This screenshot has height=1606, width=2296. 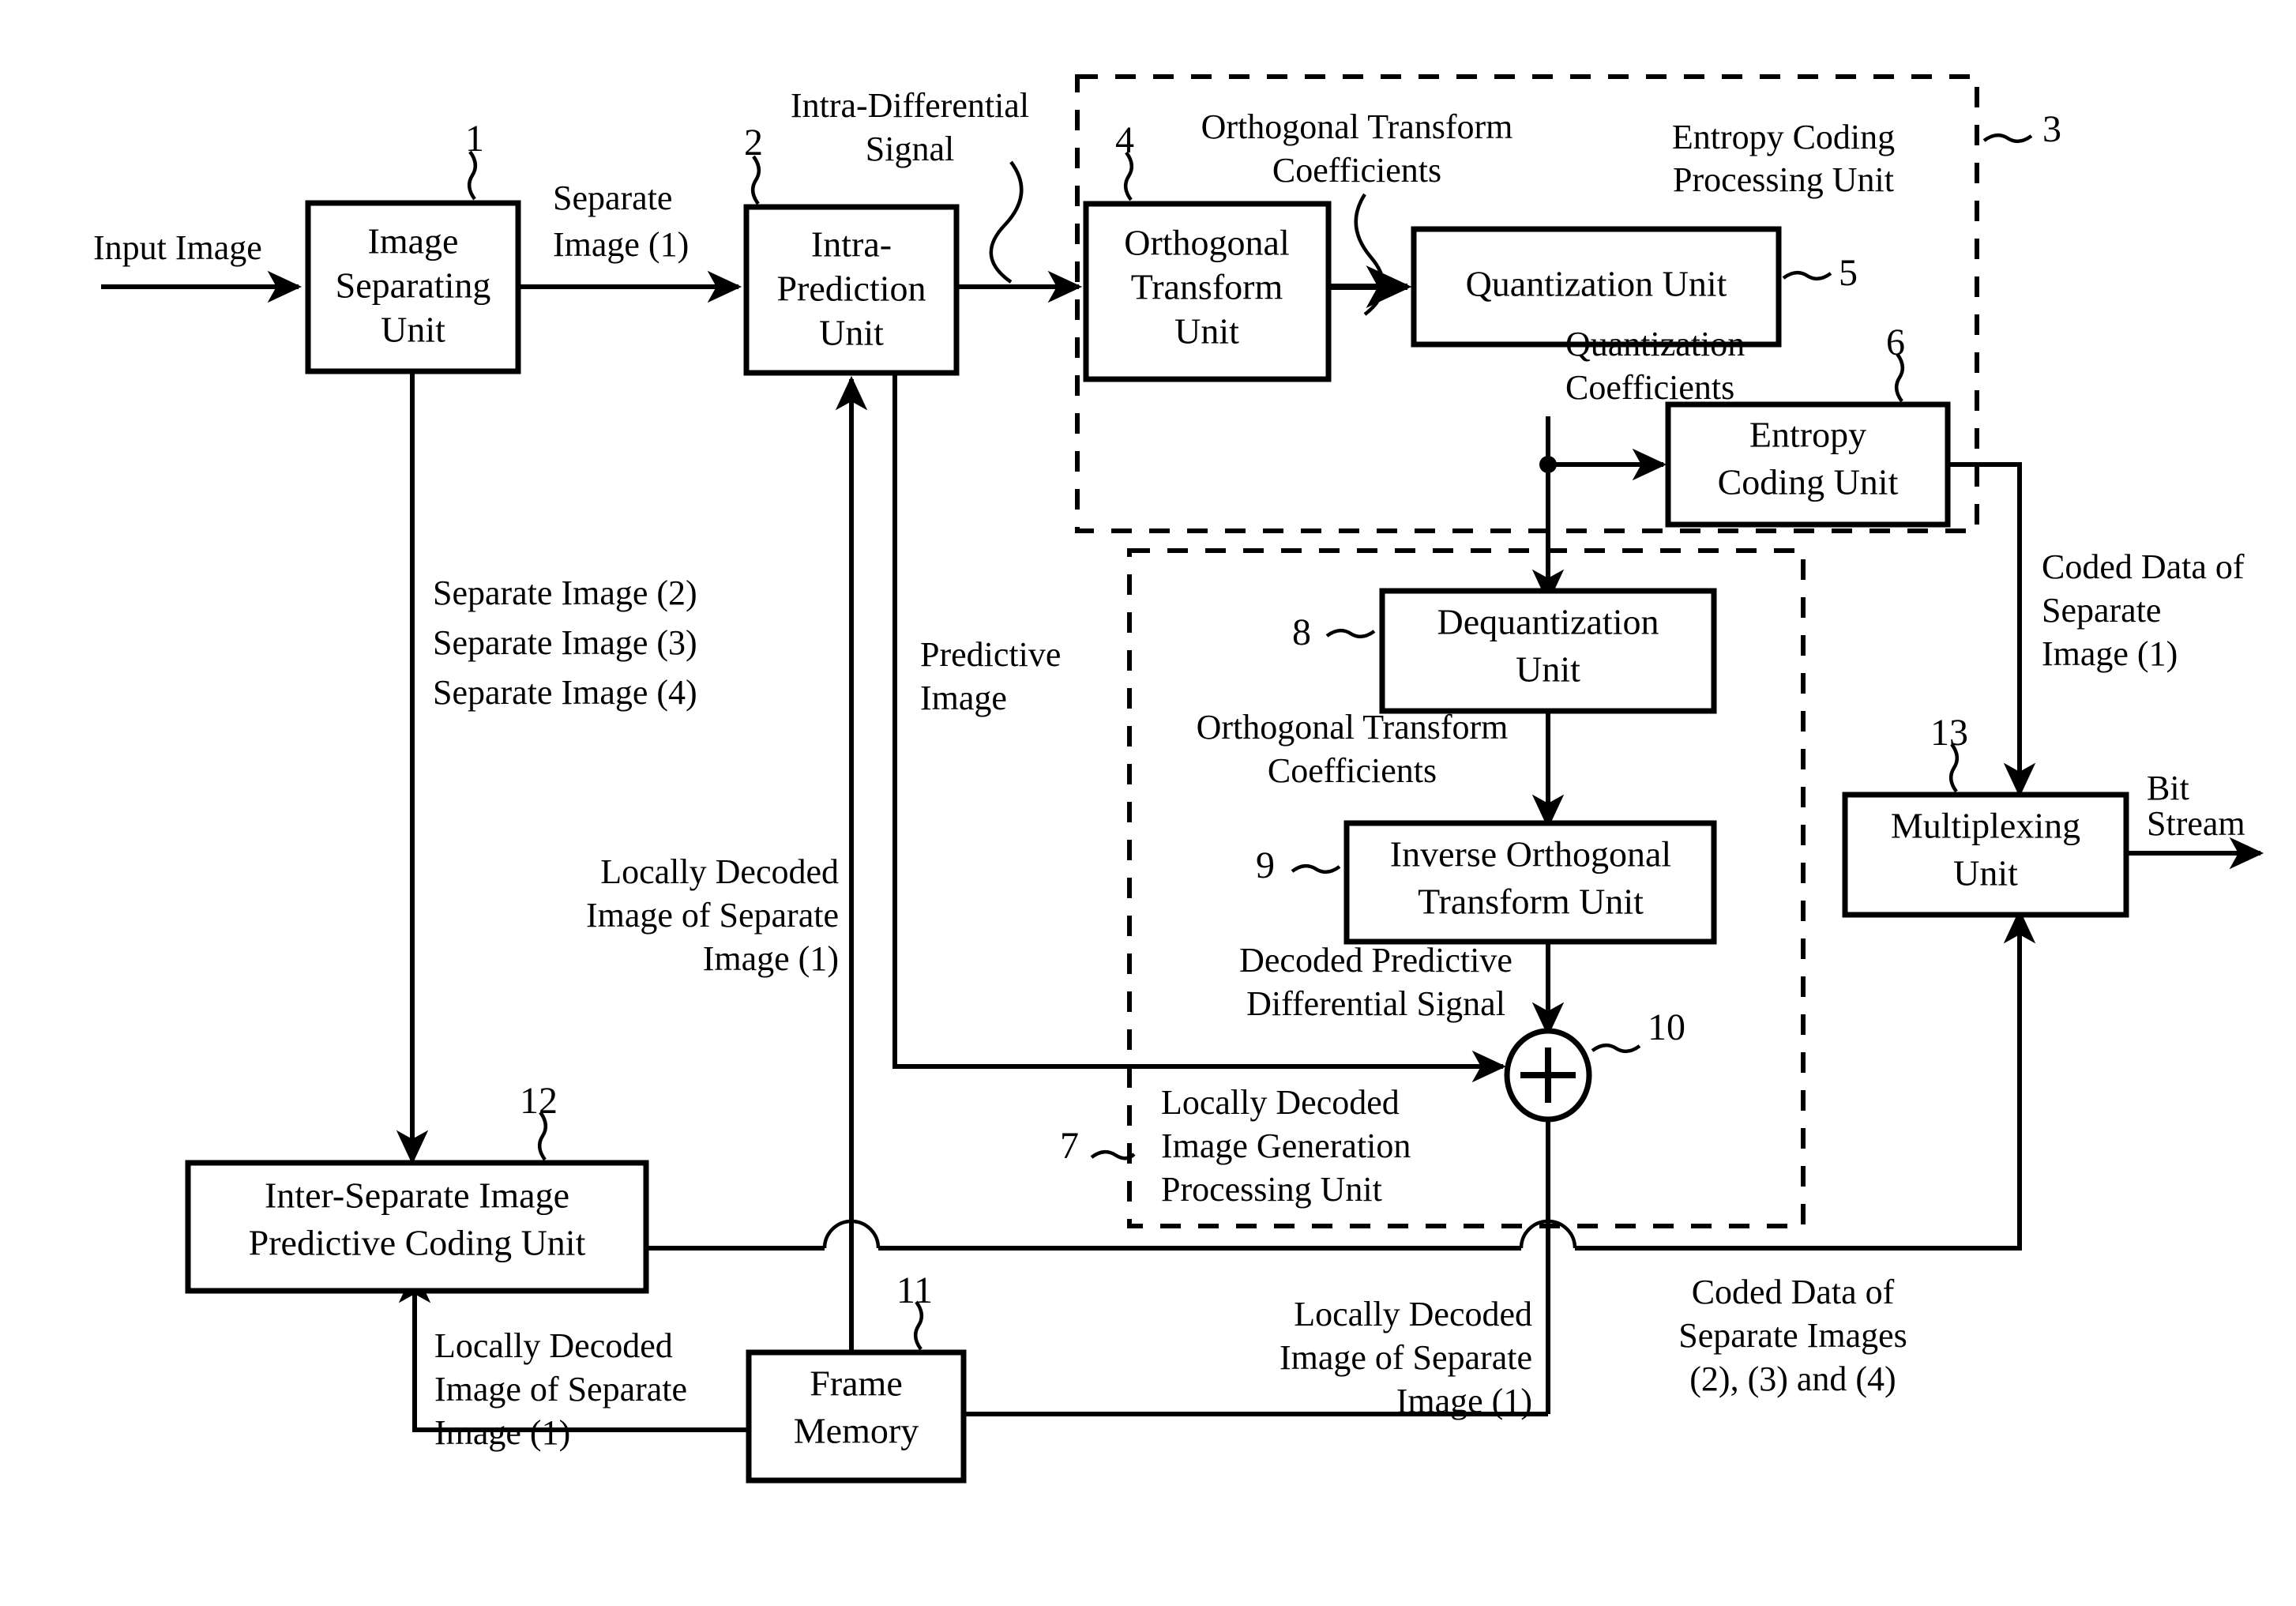 What do you see at coordinates (1352, 770) in the screenshot?
I see `label-orthogonal-coeffs-mid-line2: Coefficients` at bounding box center [1352, 770].